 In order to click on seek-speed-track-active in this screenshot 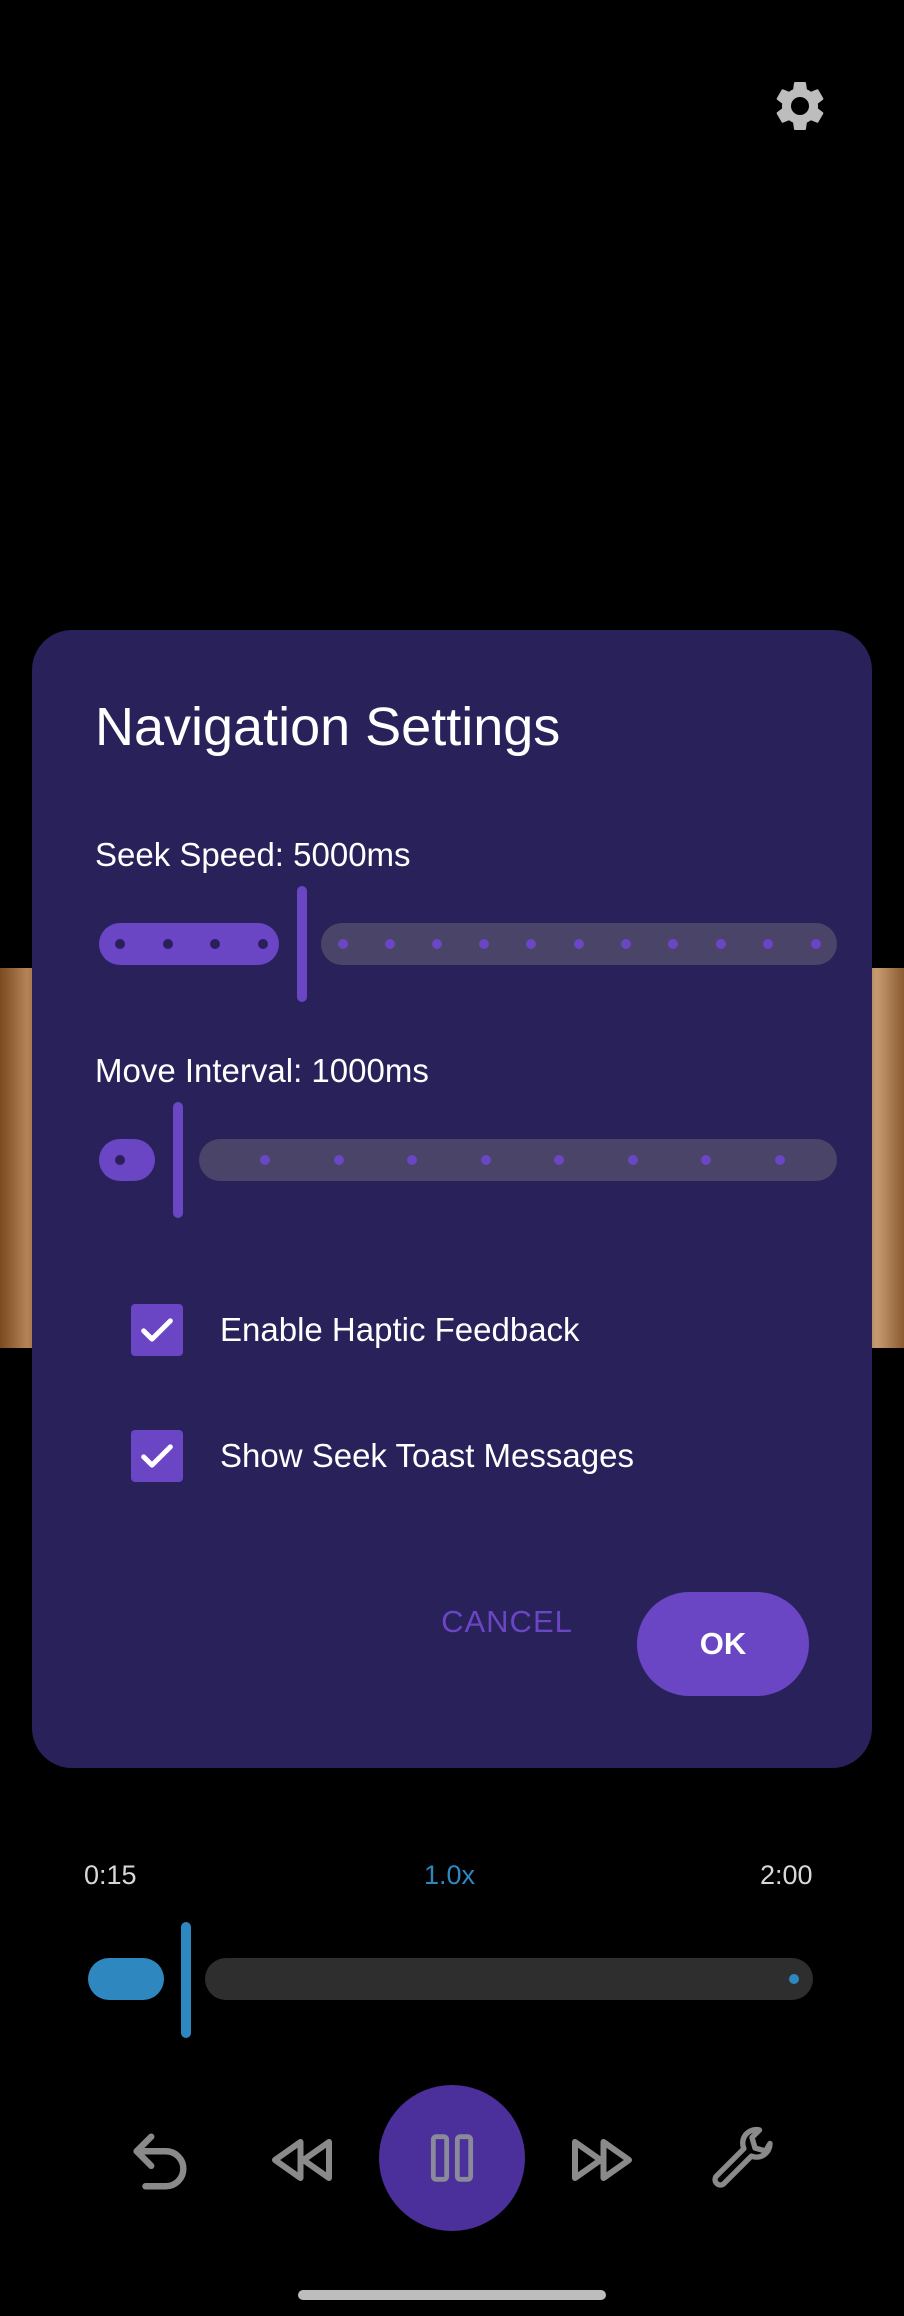, I will do `click(189, 944)`.